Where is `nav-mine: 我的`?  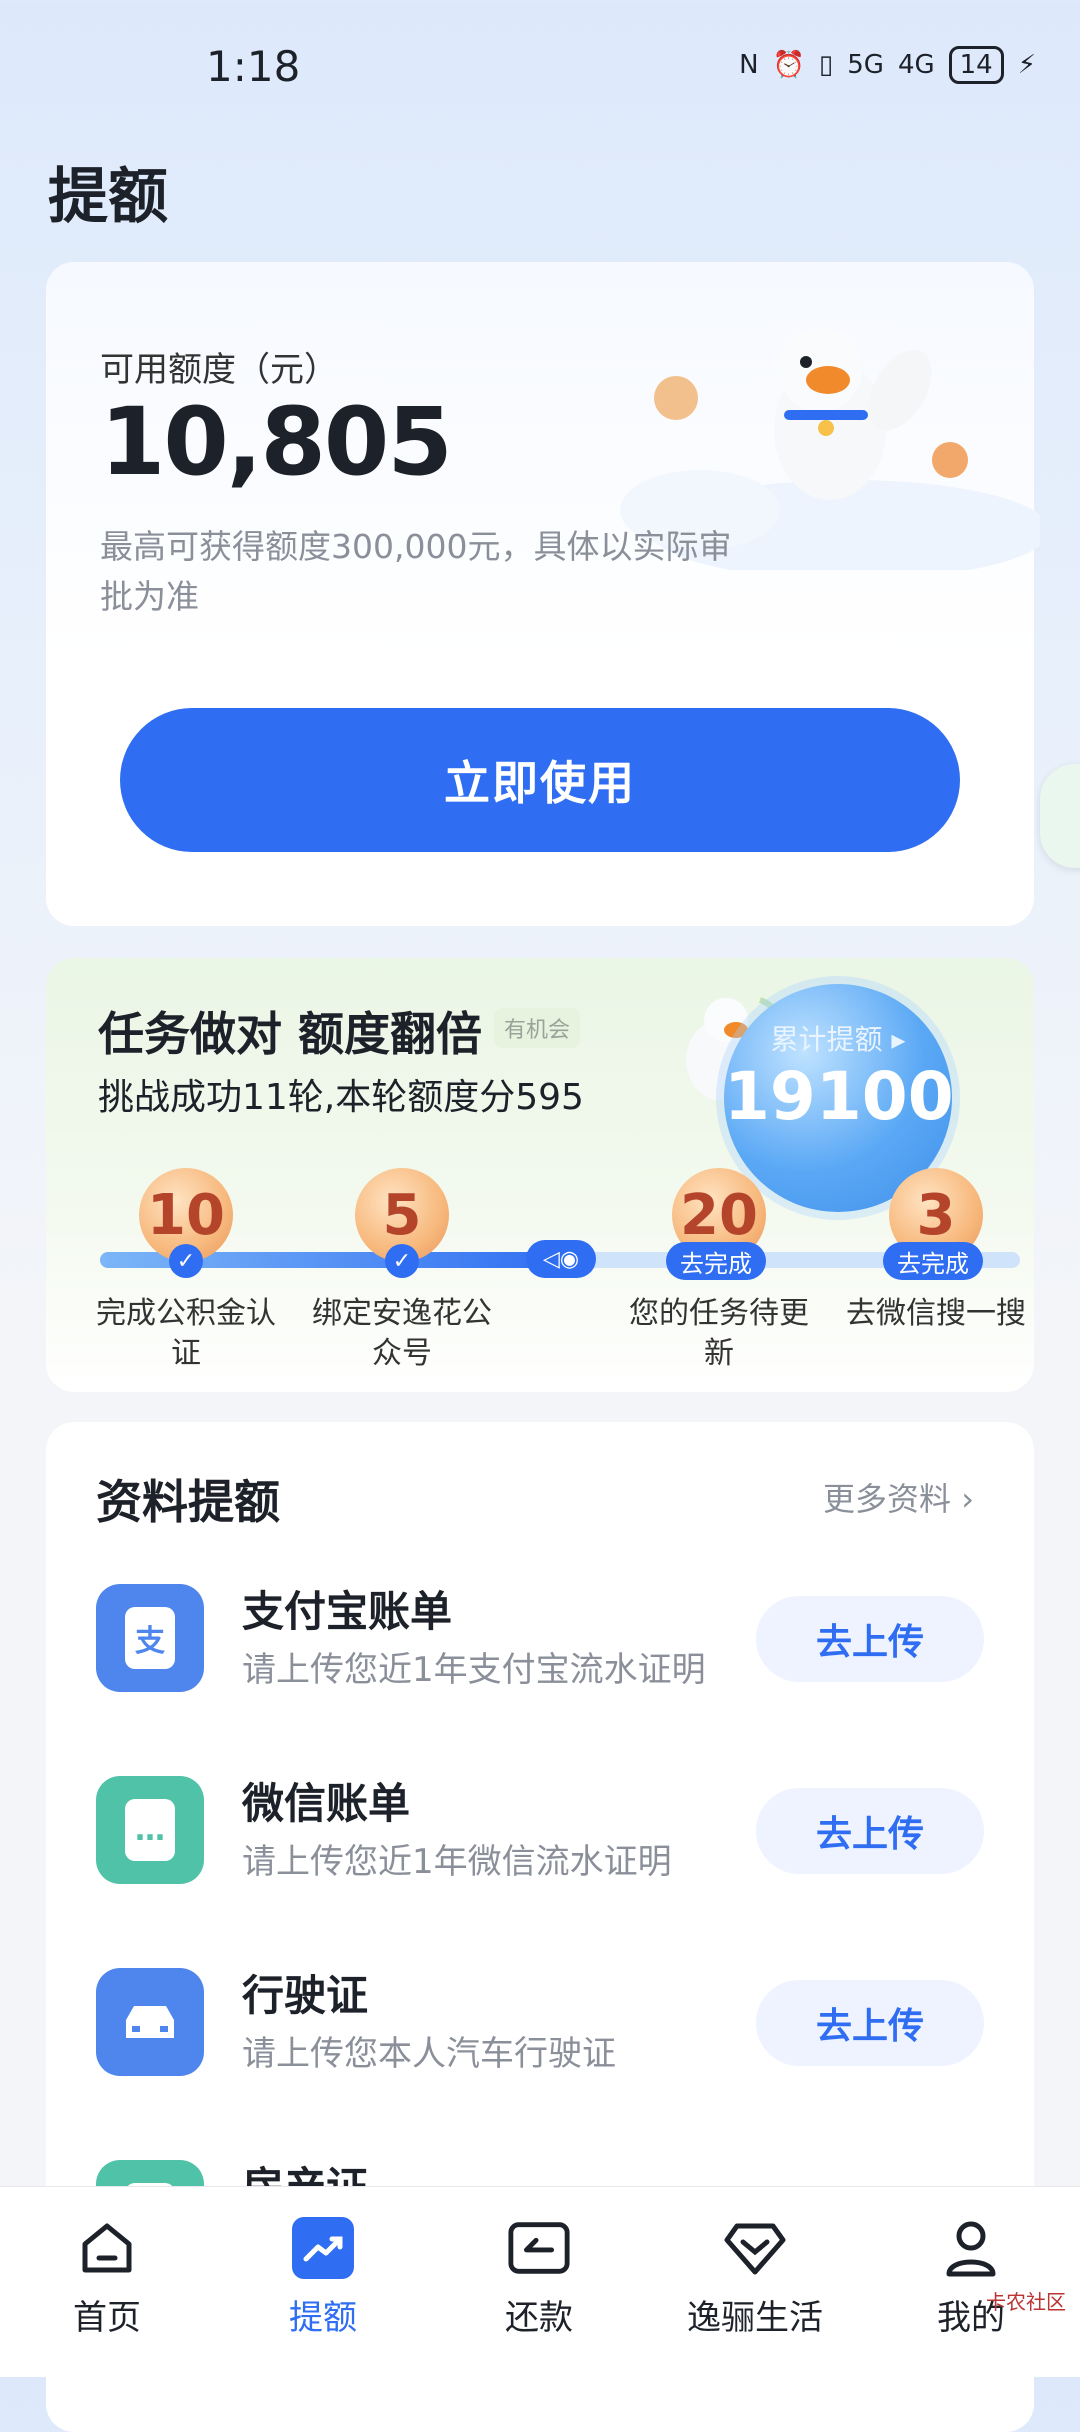 nav-mine: 我的 is located at coordinates (971, 2277).